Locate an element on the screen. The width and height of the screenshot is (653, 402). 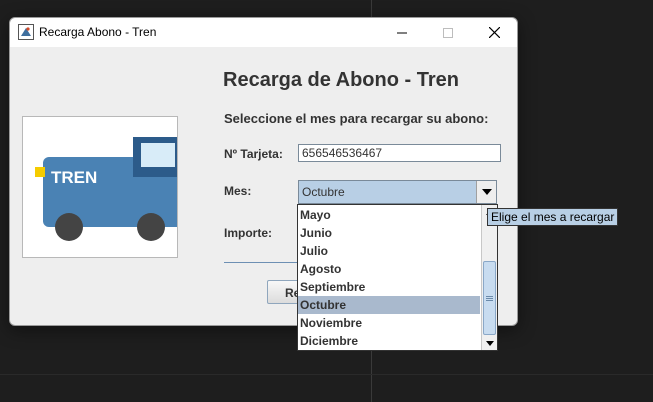
dropdown-arrow-icon is located at coordinates (486, 192).